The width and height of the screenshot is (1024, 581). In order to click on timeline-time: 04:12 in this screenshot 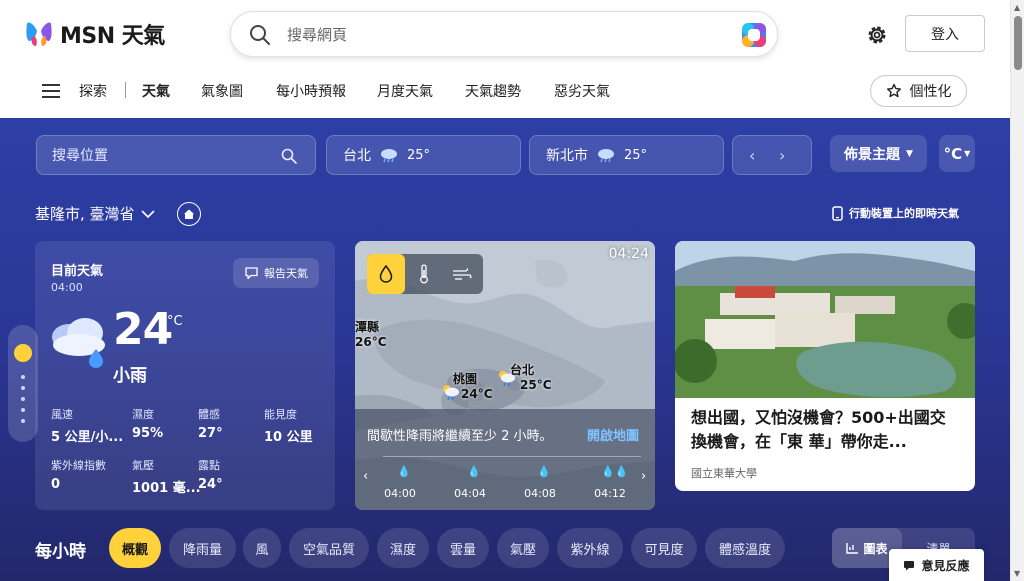, I will do `click(610, 493)`.